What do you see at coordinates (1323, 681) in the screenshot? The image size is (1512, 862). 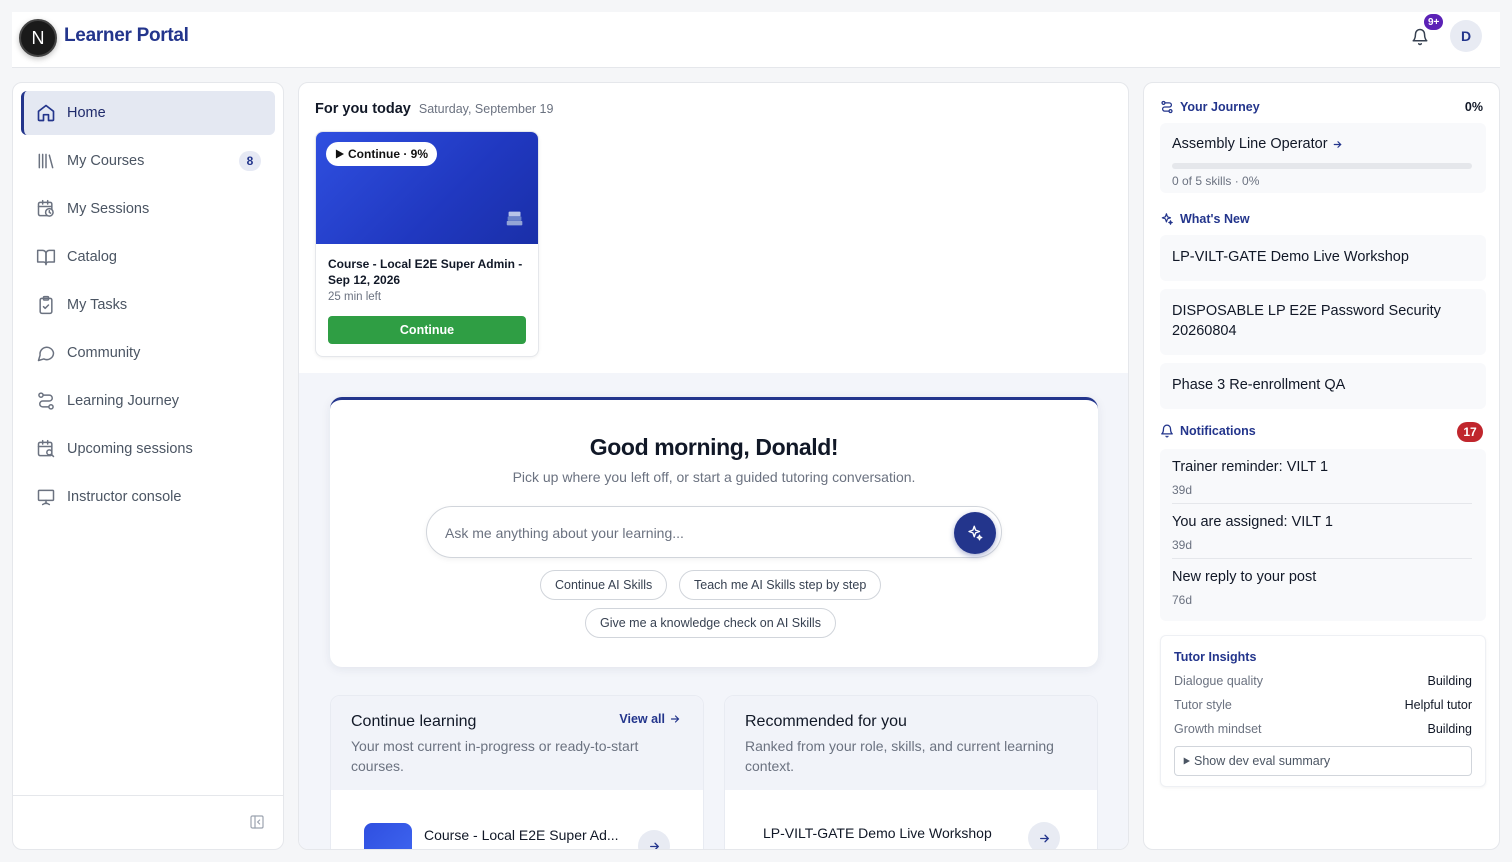 I see `insight-row: Dialogue quality Building` at bounding box center [1323, 681].